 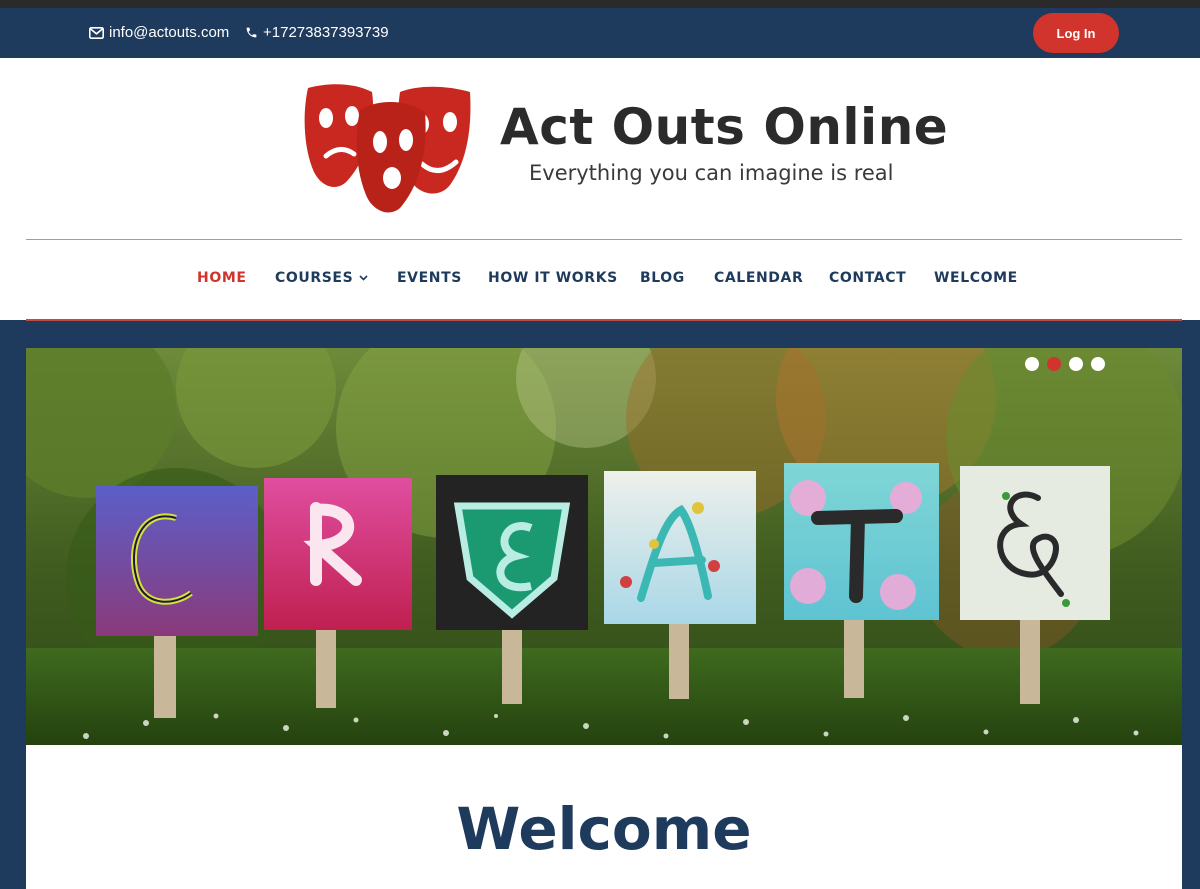 I want to click on theater-masks-logo, so click(x=387, y=147).